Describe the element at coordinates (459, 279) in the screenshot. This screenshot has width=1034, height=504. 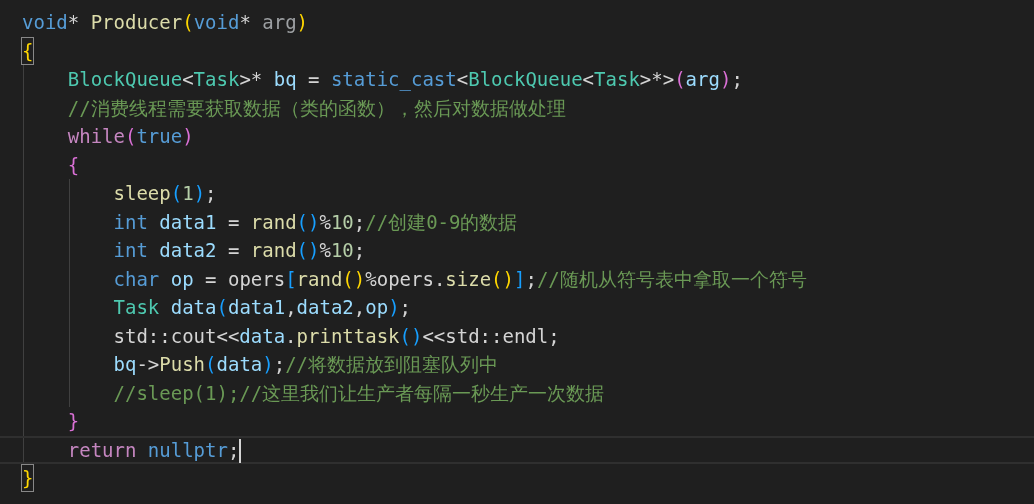
I see `code-line: char op = opers[rand()%opers.size()];//随机从符号表中拿取一个符号` at that location.